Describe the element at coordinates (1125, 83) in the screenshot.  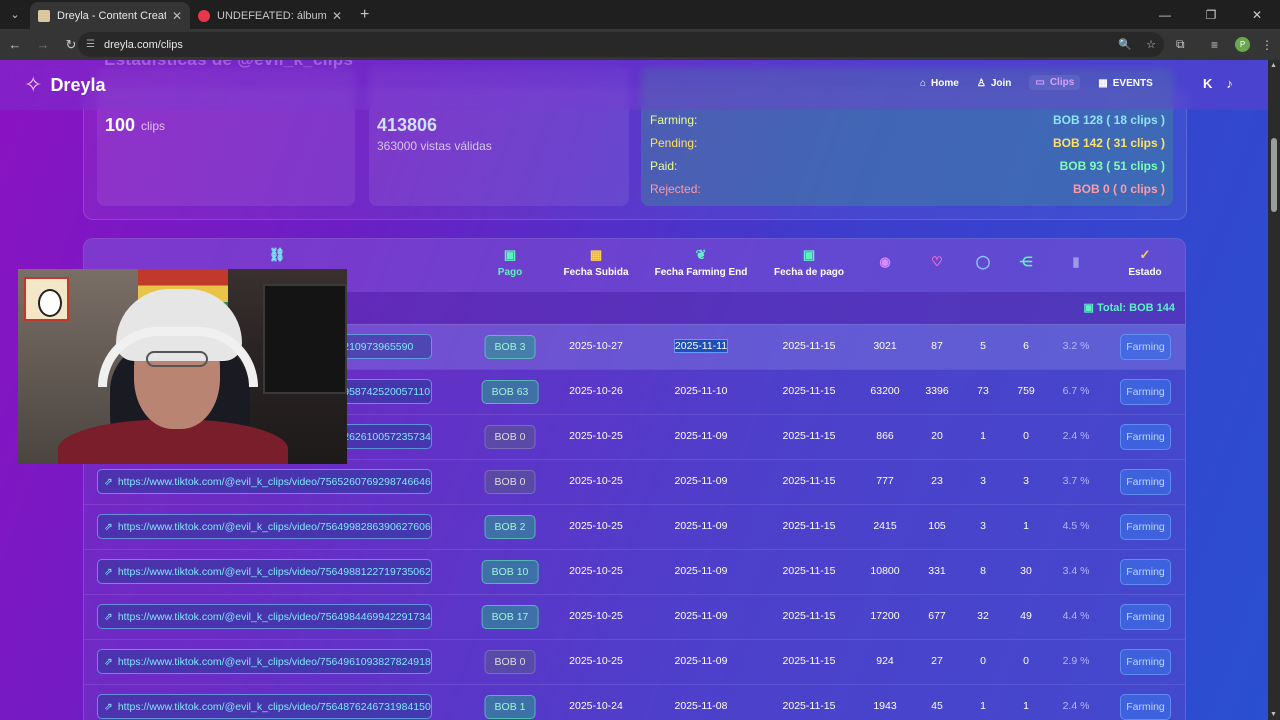
I see `nav-events: ▦ EVENTS` at that location.